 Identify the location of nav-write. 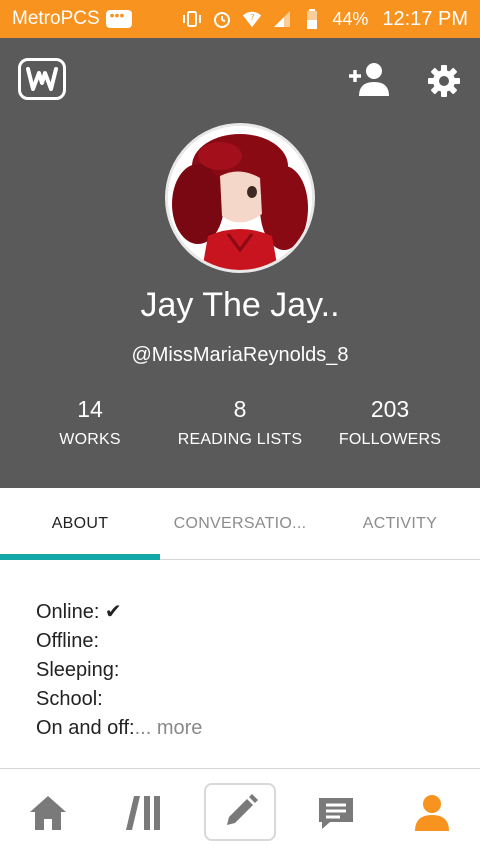
(240, 812).